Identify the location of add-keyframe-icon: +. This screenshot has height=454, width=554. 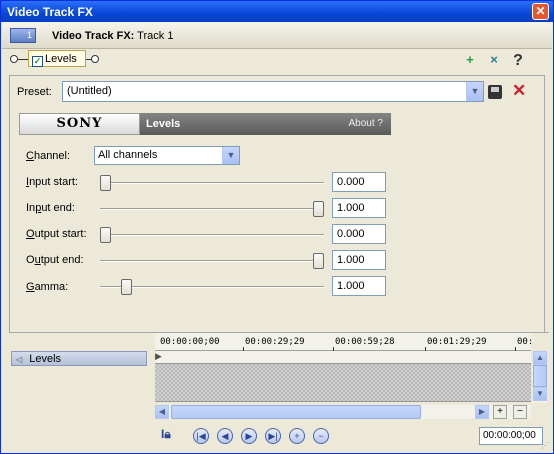
(297, 436).